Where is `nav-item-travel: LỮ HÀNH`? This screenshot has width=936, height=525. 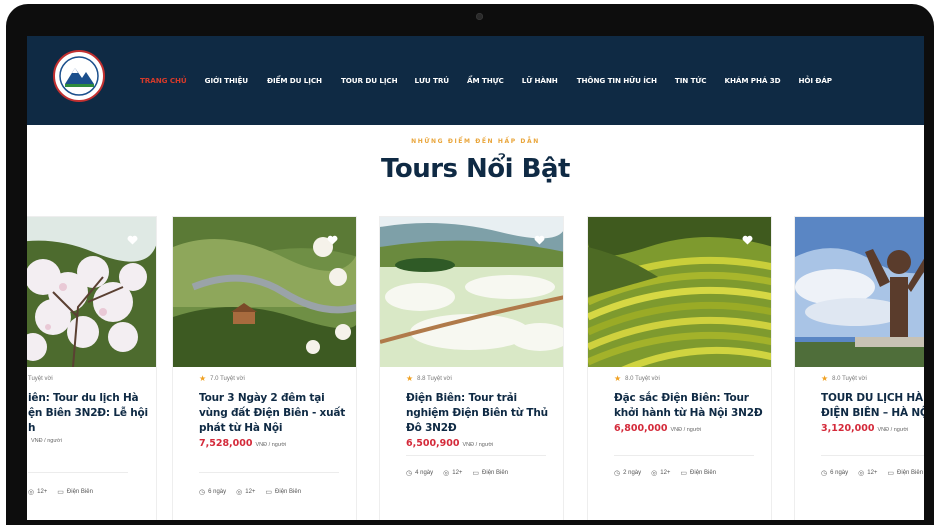
nav-item-travel: LỮ HÀNH is located at coordinates (540, 80).